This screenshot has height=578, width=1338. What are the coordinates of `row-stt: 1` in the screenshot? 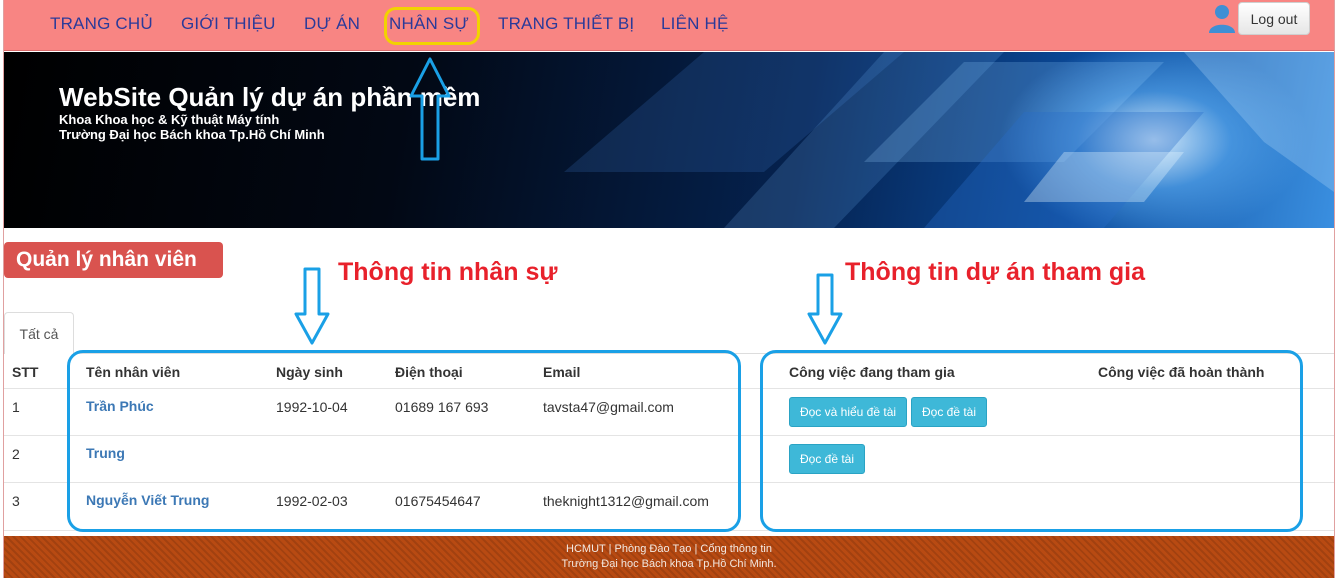 It's located at (16, 407).